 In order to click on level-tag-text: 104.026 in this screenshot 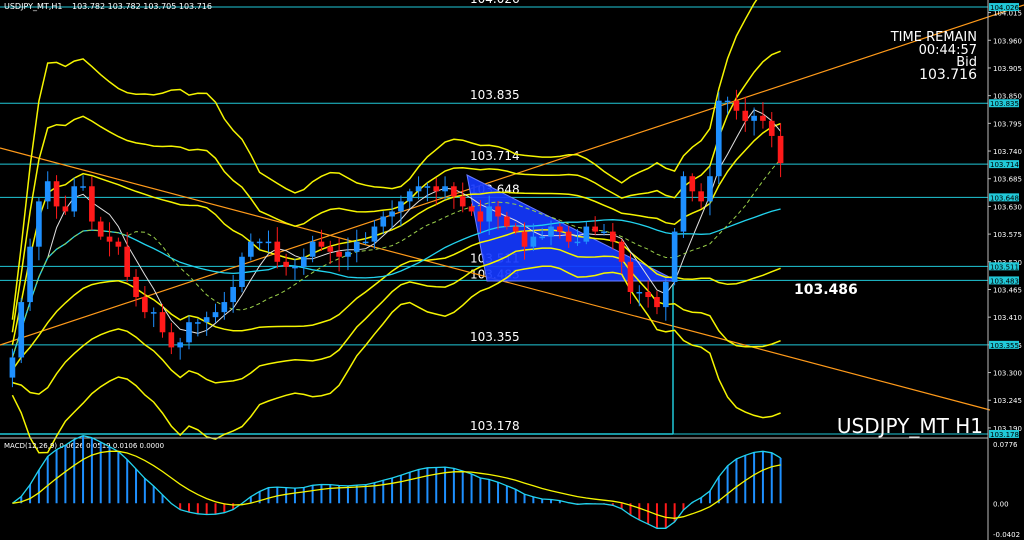, I will do `click(1004, 8)`.